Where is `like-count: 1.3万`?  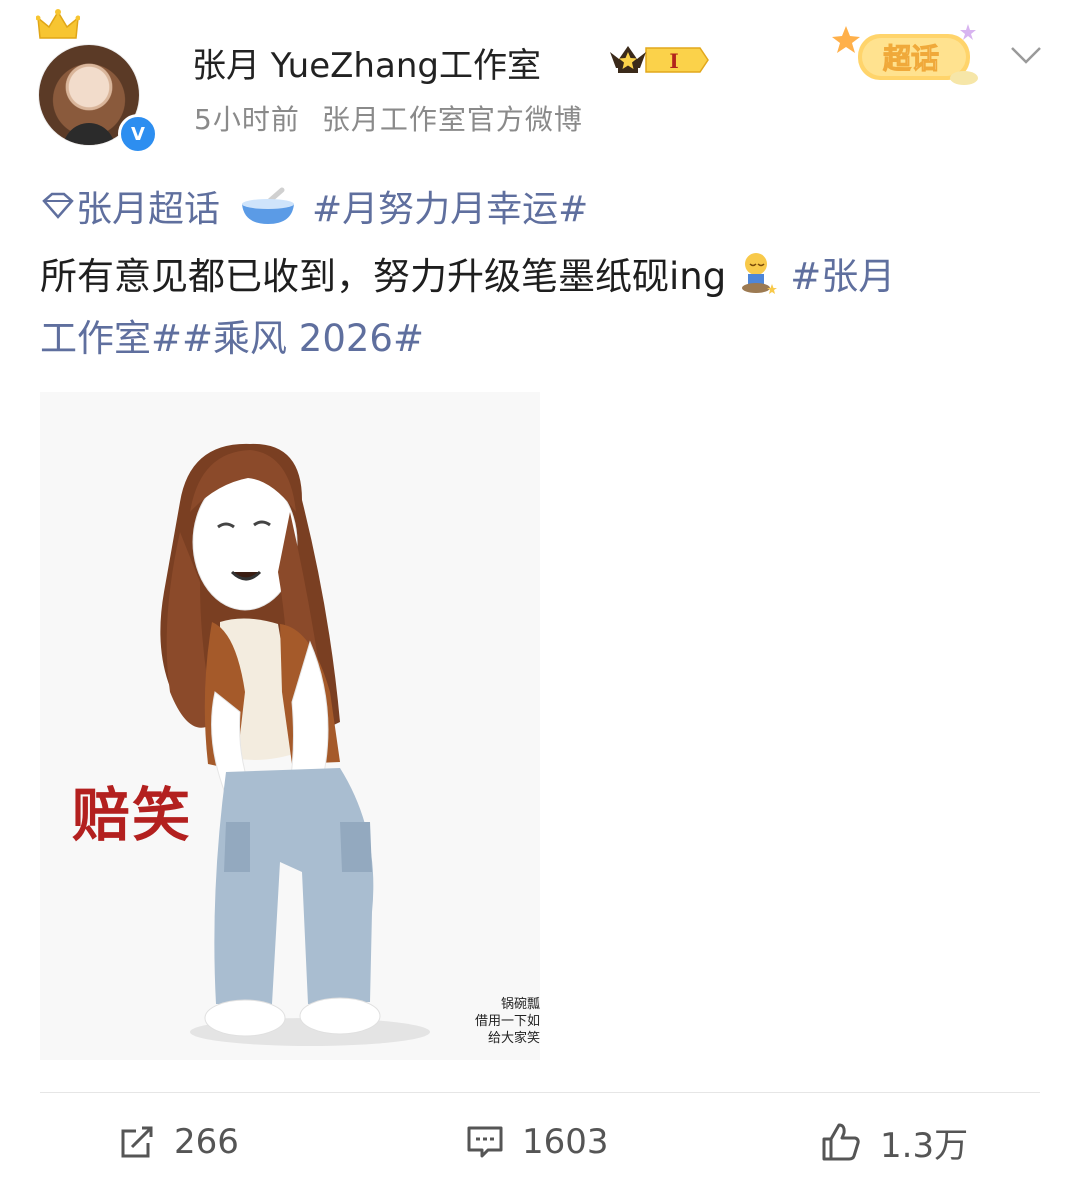 like-count: 1.3万 is located at coordinates (924, 1145).